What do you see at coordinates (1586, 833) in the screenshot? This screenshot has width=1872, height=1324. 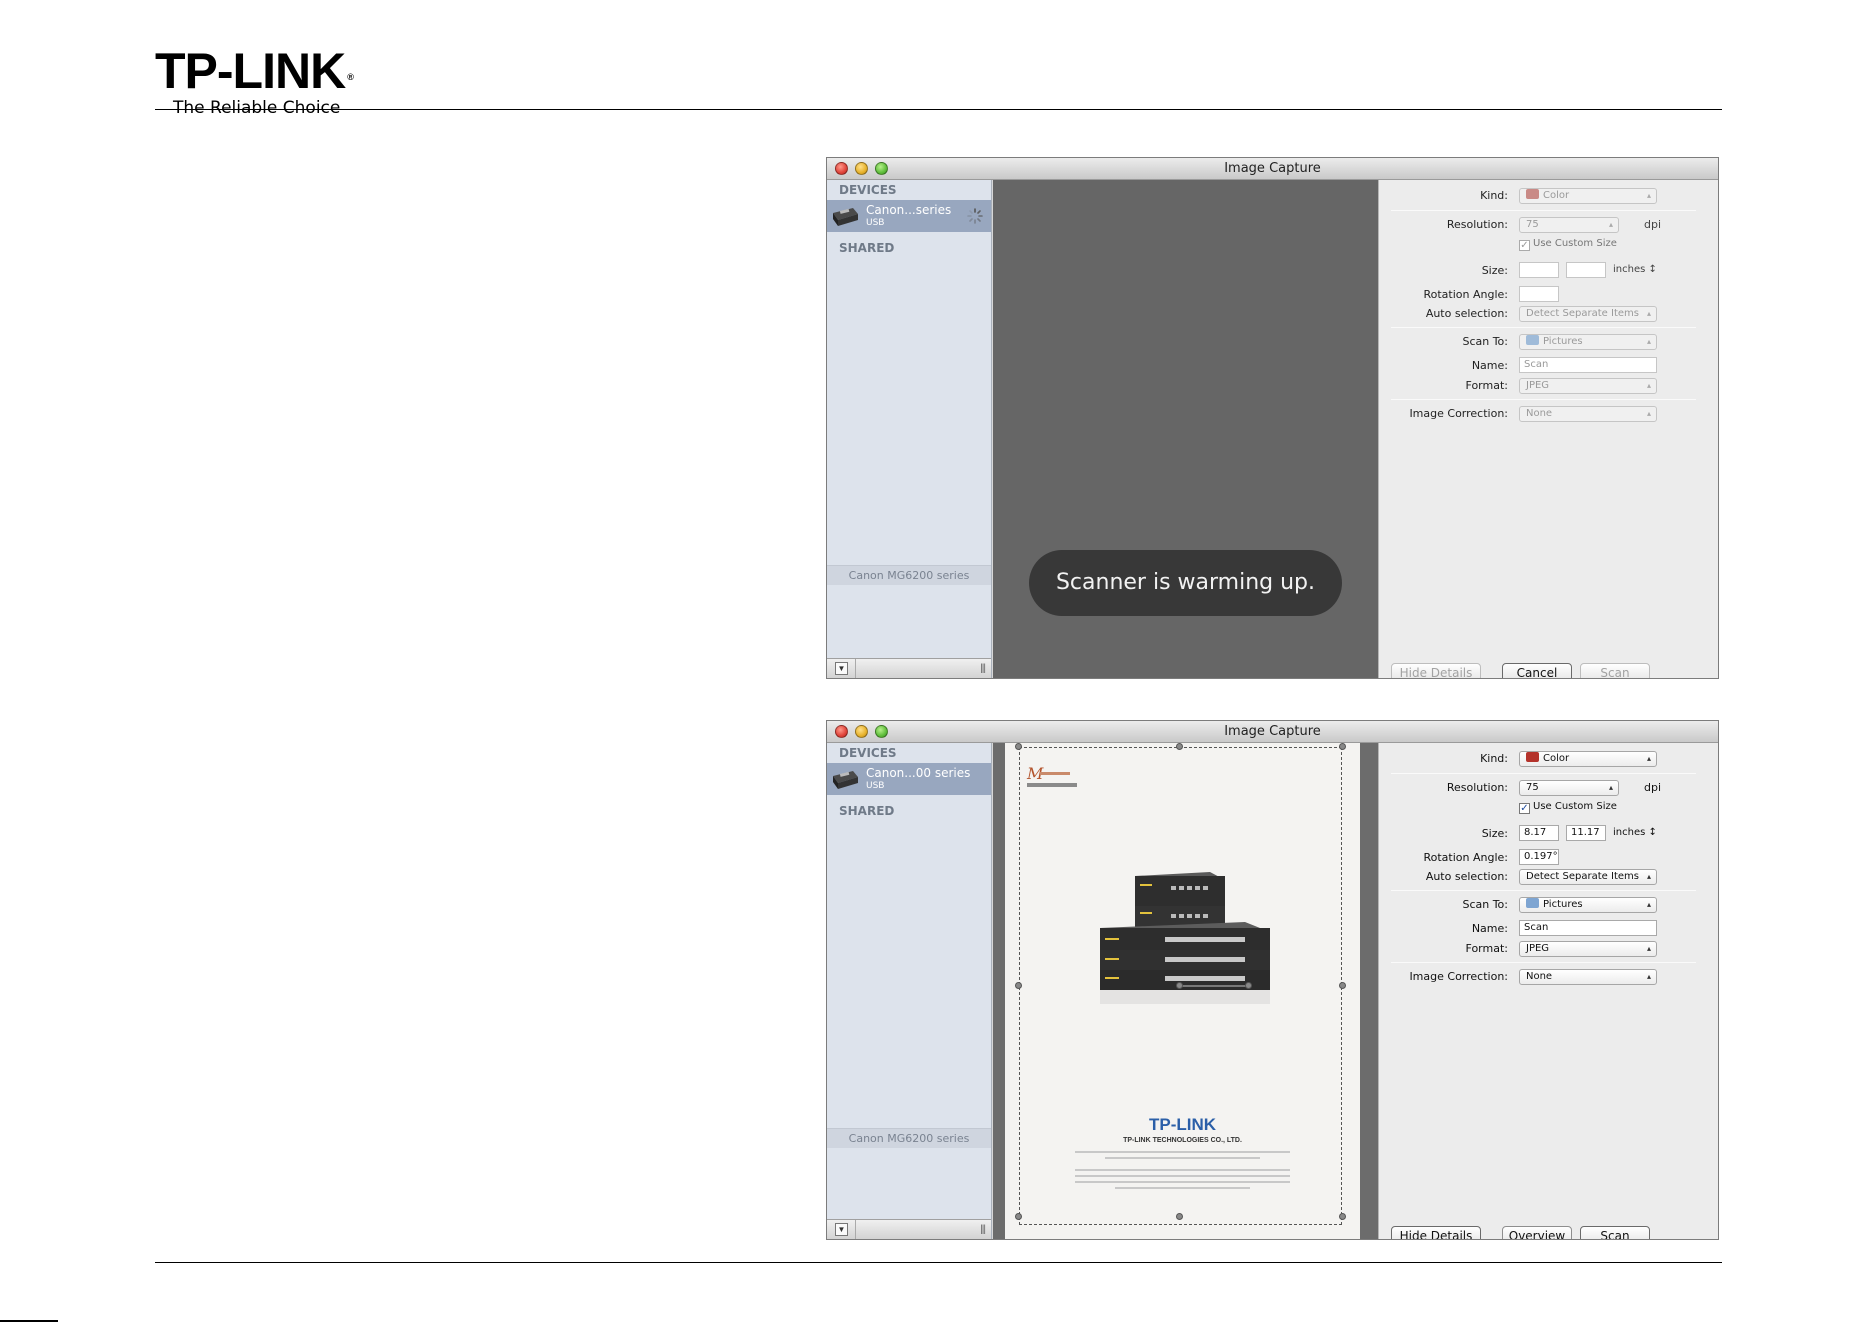 I see `size-height-input: 11.17` at bounding box center [1586, 833].